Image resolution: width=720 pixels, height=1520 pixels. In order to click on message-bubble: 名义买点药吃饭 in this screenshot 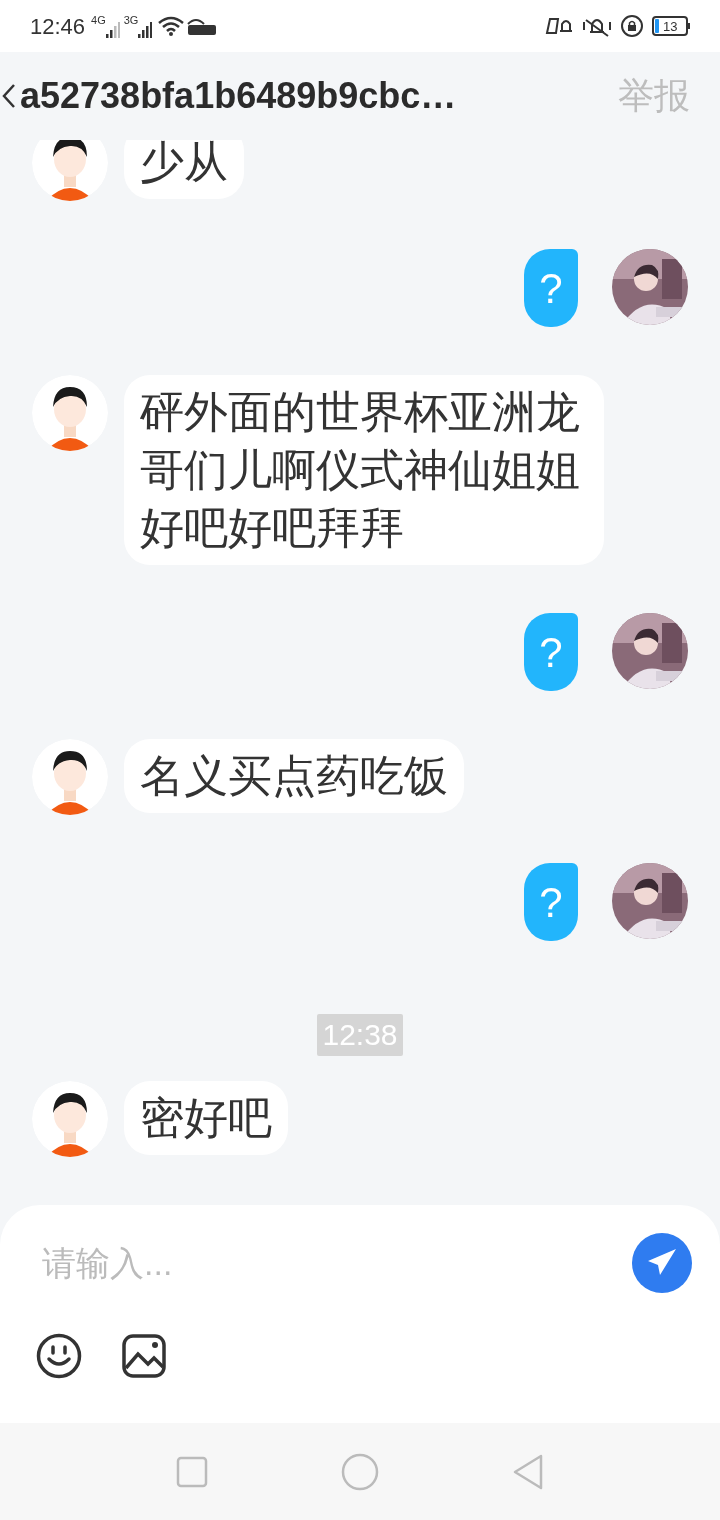, I will do `click(294, 776)`.